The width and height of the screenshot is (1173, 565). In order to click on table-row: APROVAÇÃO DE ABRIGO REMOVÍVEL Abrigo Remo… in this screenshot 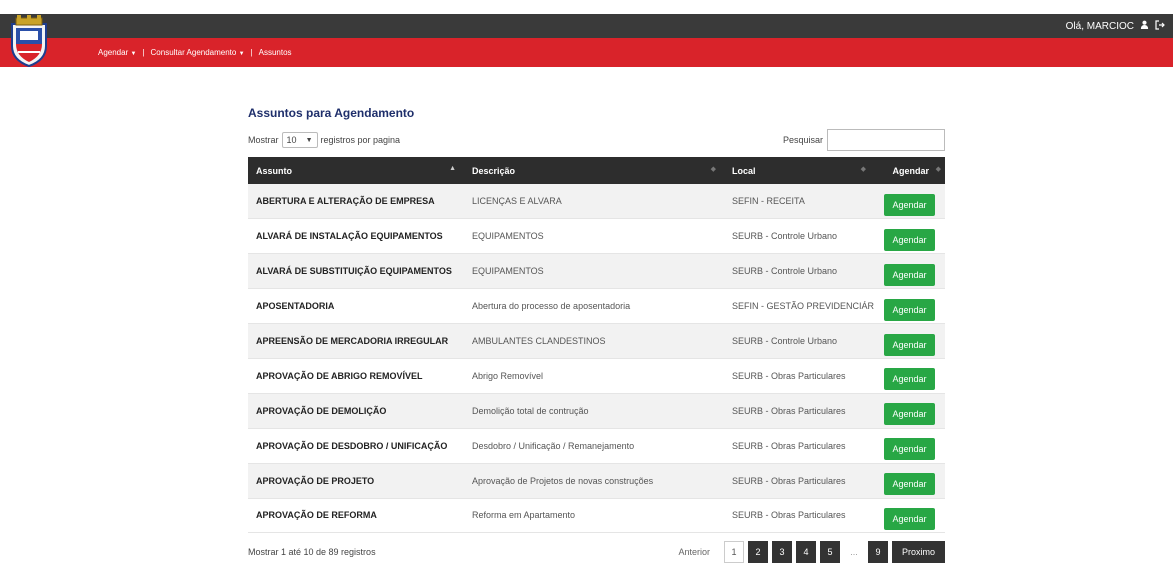, I will do `click(596, 376)`.